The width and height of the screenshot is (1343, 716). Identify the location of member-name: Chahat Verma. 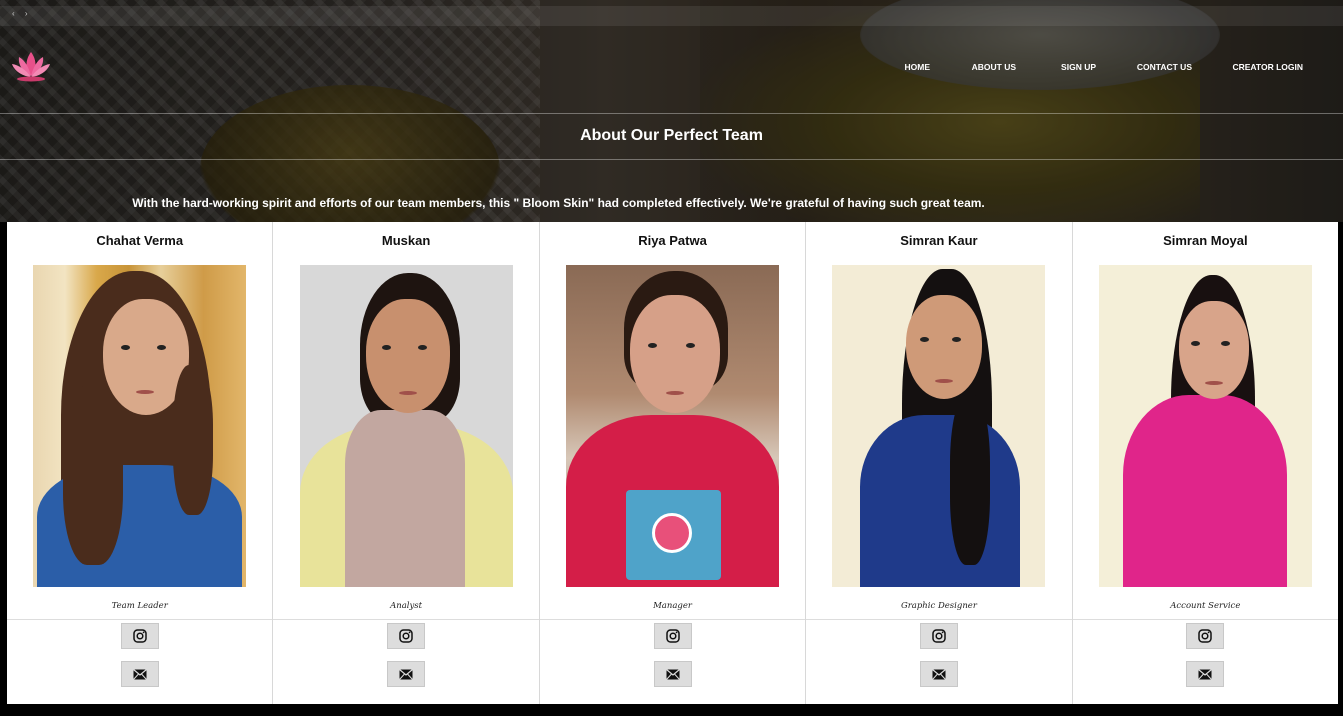
(140, 240).